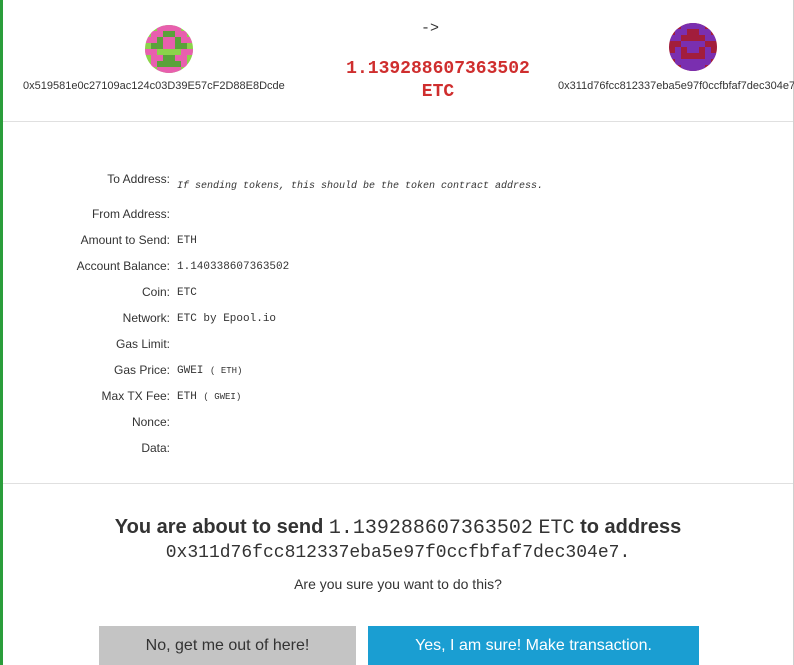  I want to click on network-label: Network:, so click(146, 318).